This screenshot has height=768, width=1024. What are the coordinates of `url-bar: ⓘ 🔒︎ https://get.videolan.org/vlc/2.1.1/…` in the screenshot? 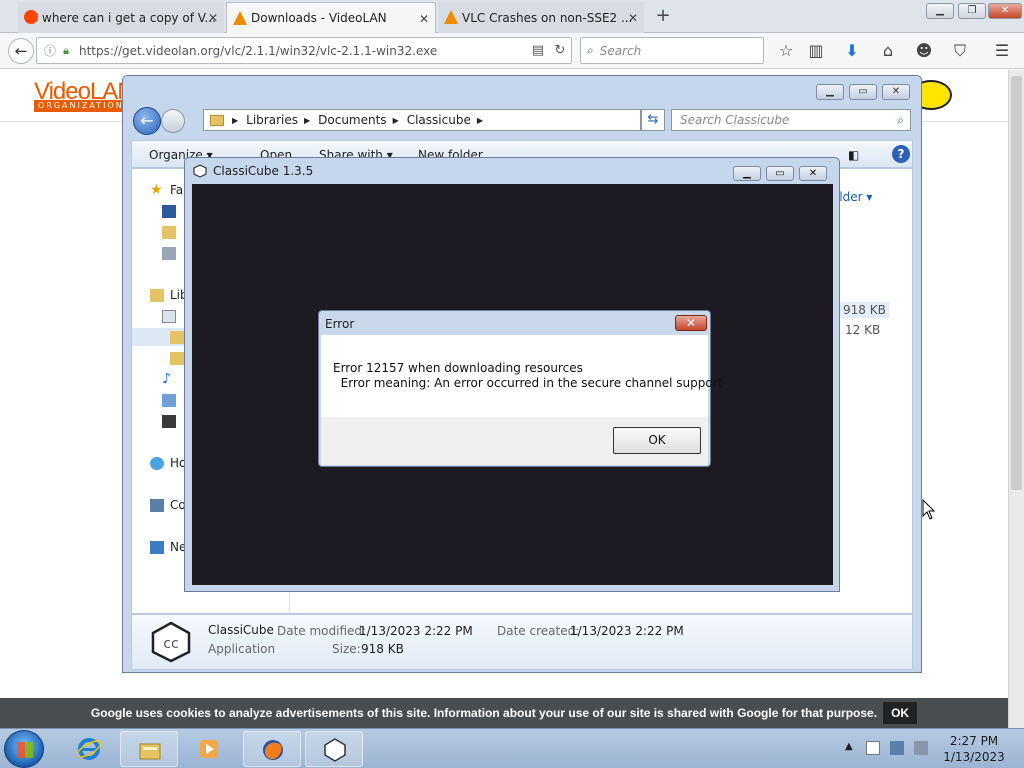 It's located at (304, 50).